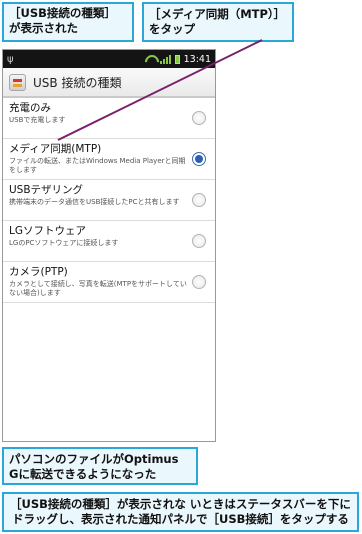 The width and height of the screenshot is (362, 534). What do you see at coordinates (109, 59) in the screenshot?
I see `status-bar: ψ 13:41` at bounding box center [109, 59].